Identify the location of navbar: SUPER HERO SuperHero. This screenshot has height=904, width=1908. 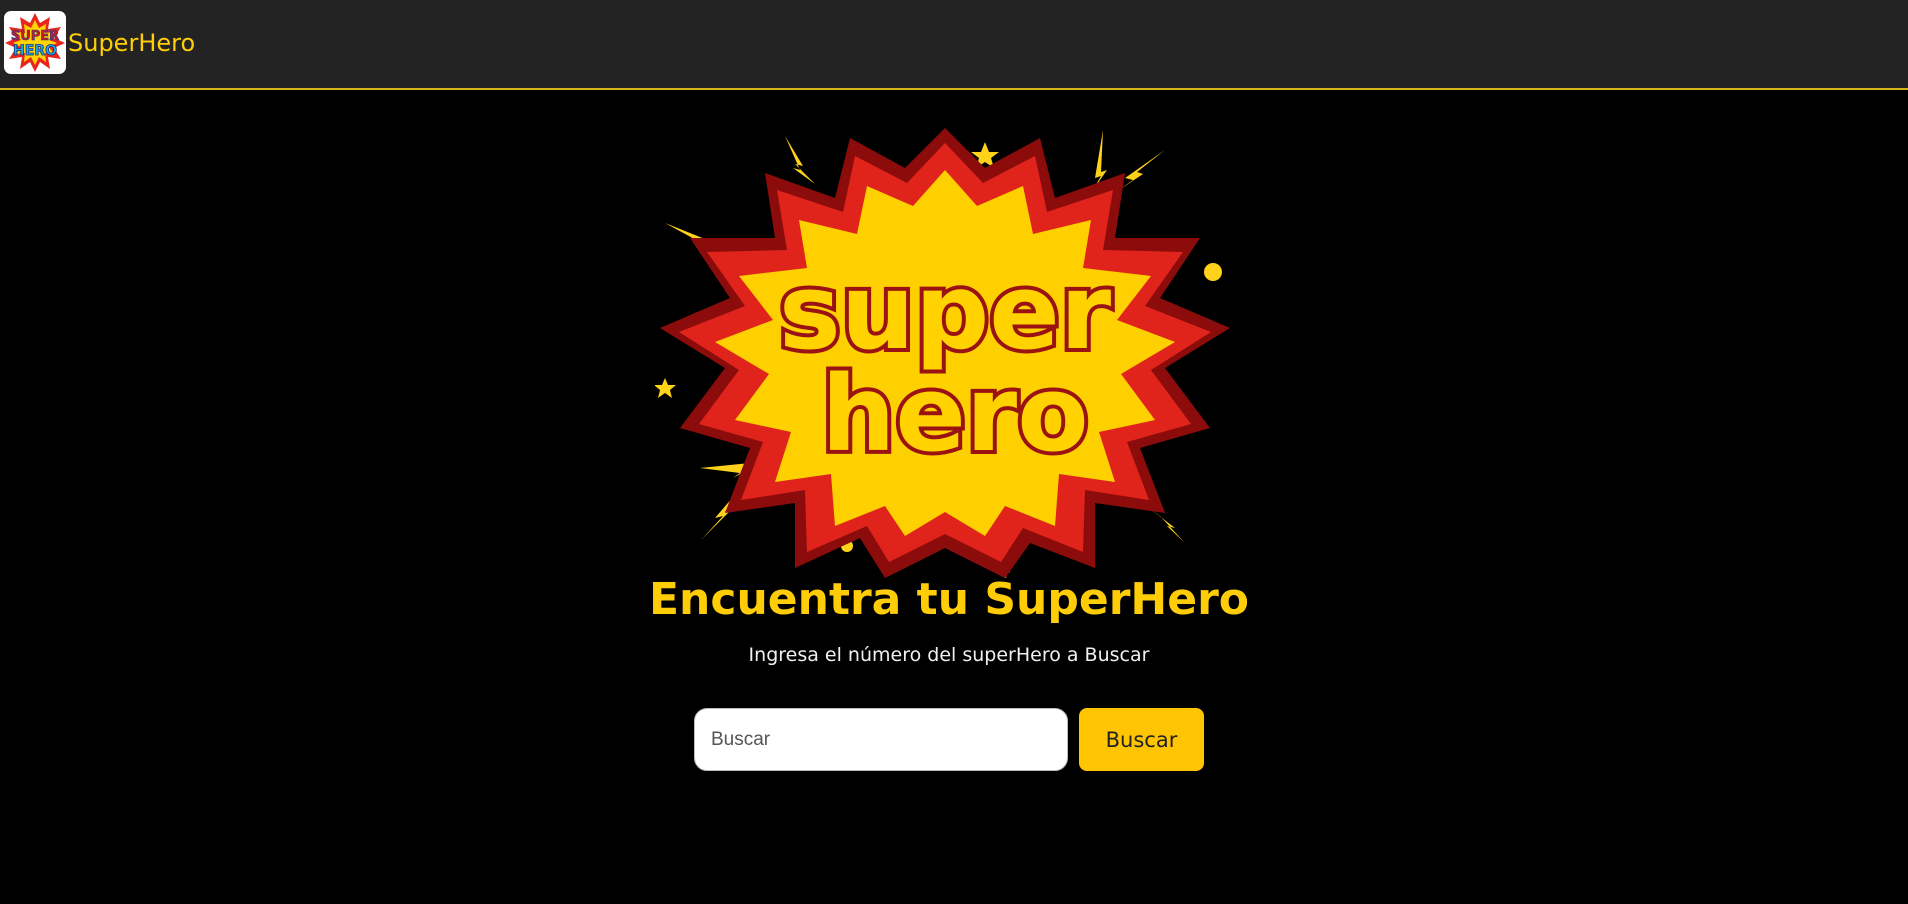
(954, 45).